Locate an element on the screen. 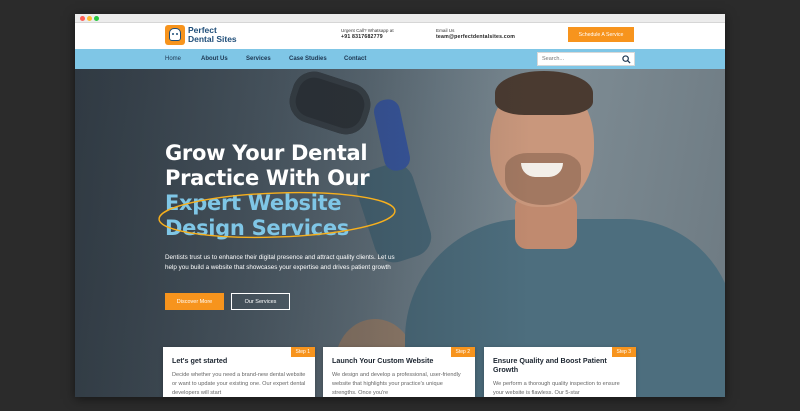  search-icon is located at coordinates (626, 59).